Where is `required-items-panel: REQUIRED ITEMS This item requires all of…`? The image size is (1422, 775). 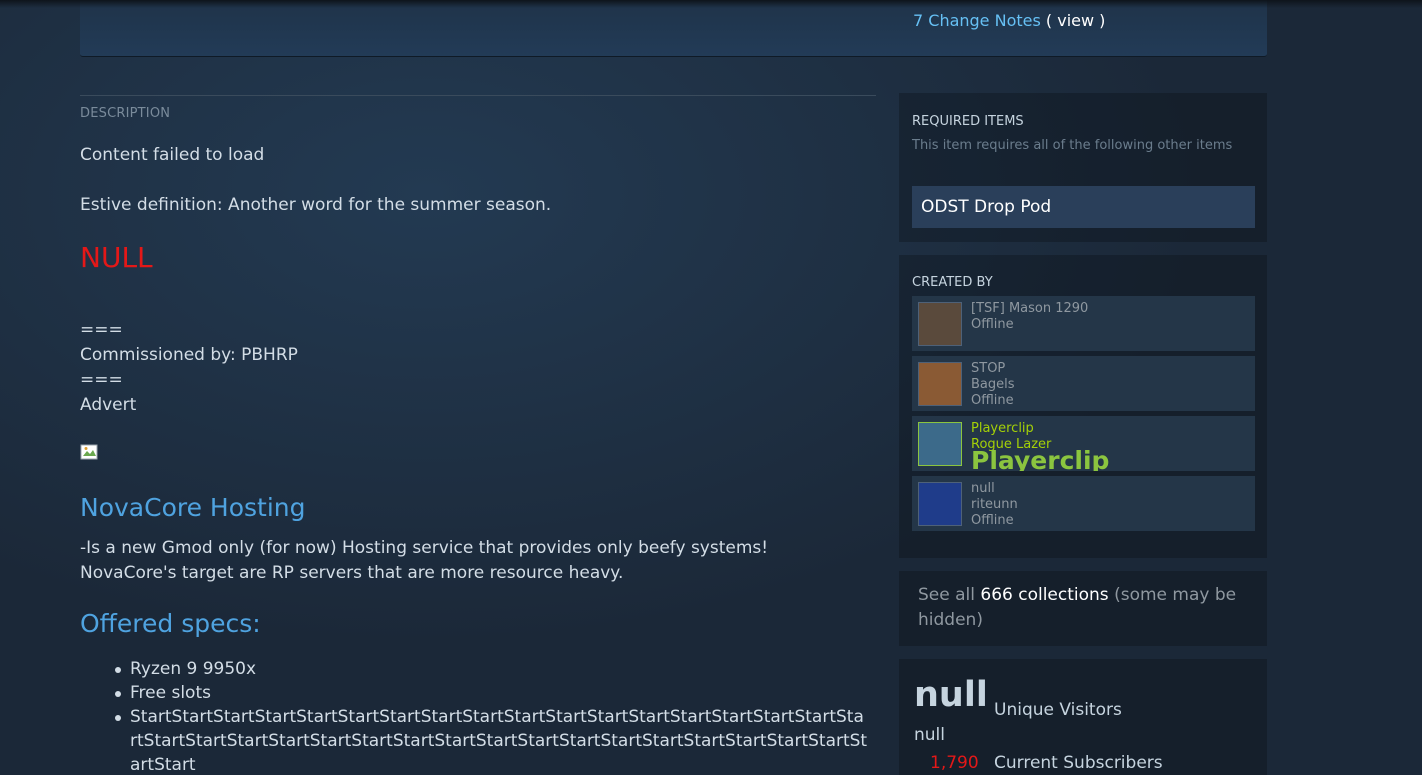 required-items-panel: REQUIRED ITEMS This item requires all of… is located at coordinates (1083, 167).